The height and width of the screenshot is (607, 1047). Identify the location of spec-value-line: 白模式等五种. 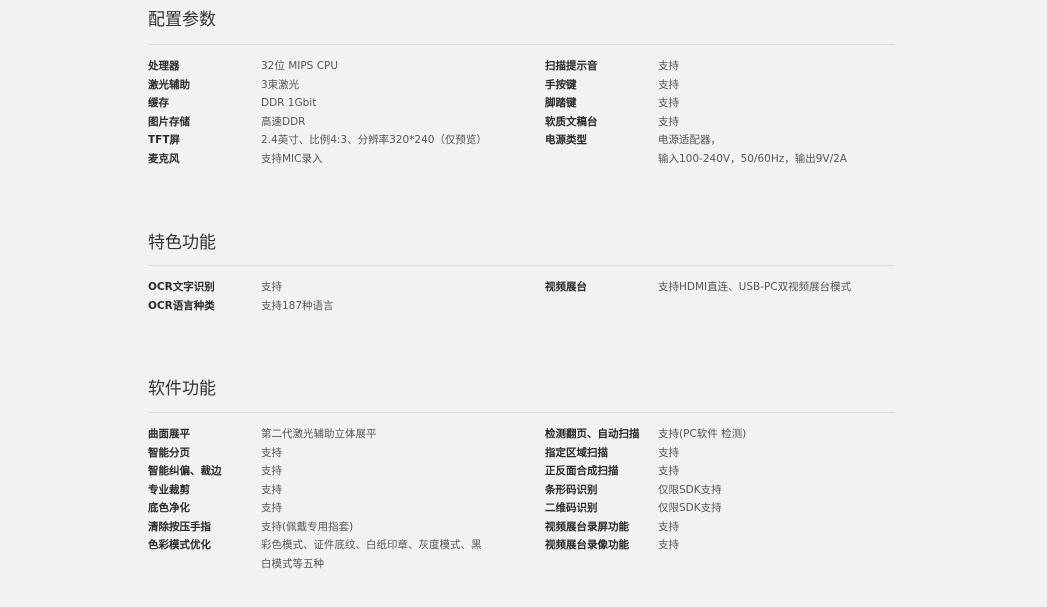
(292, 563).